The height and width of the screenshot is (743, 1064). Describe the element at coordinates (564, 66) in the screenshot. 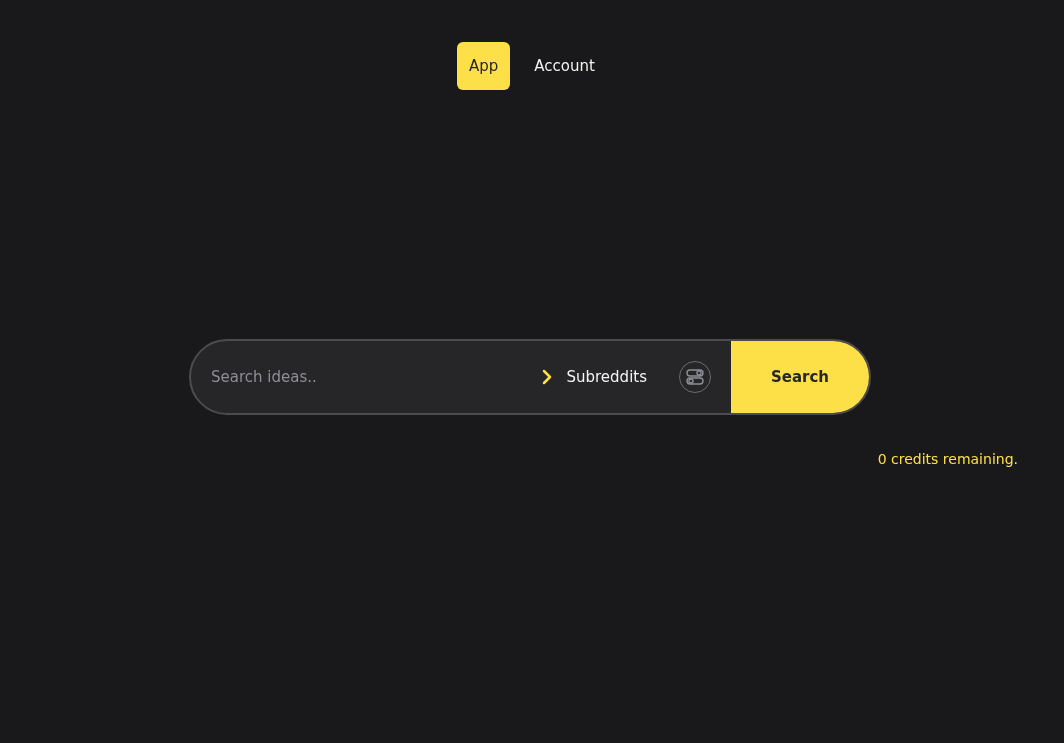

I see `nav-tab: Account` at that location.